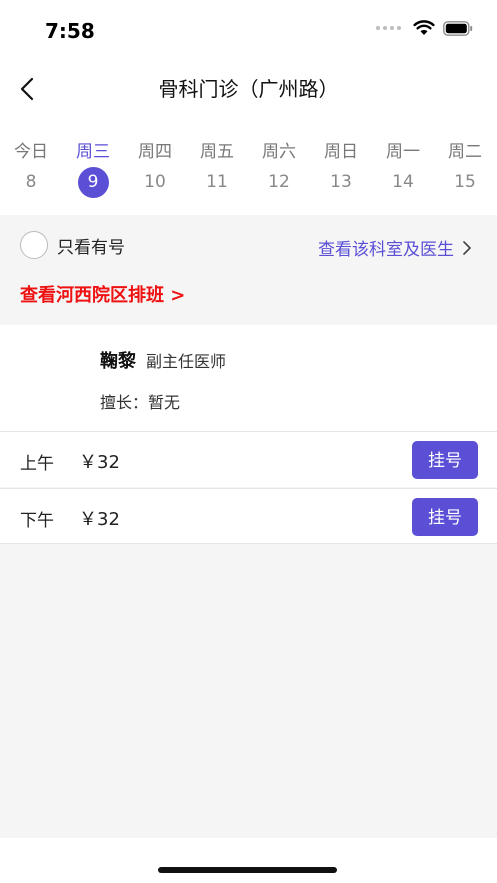 This screenshot has width=497, height=883. I want to click on checkbox-circle, so click(34, 245).